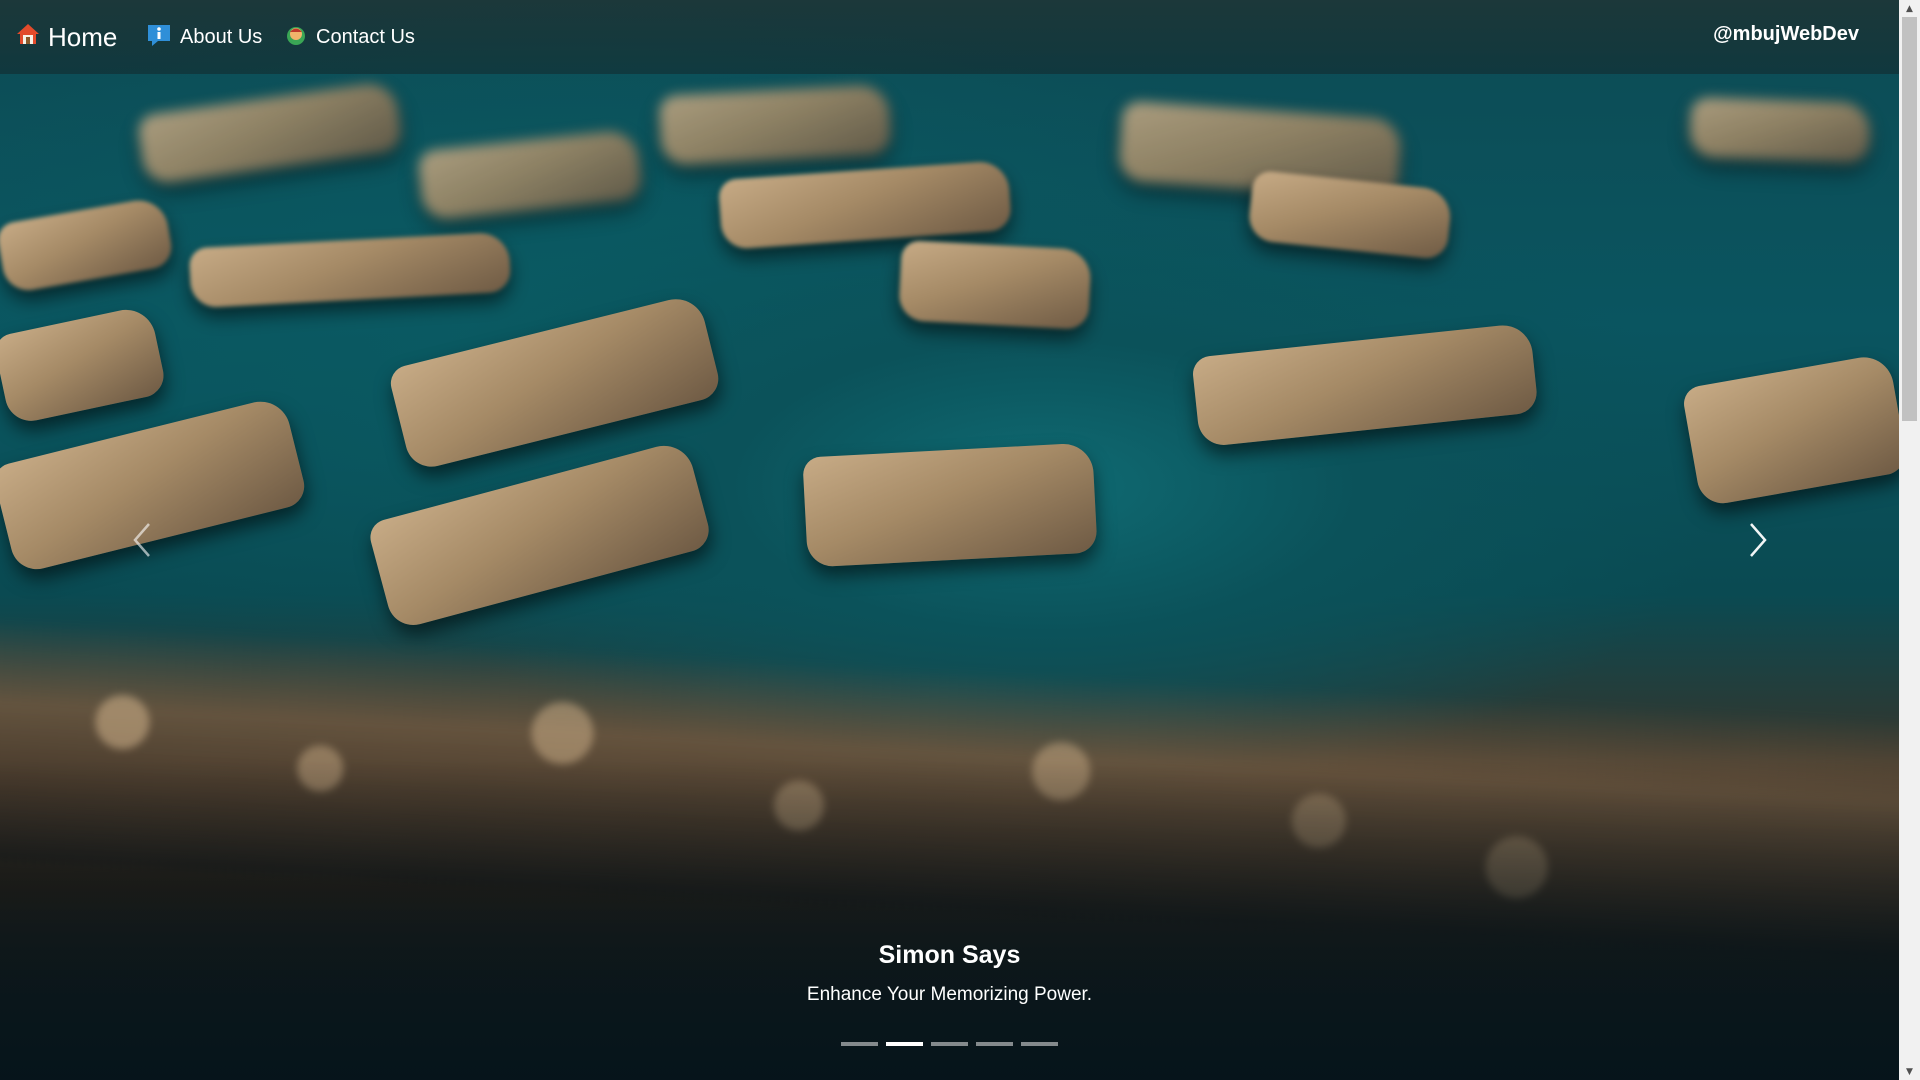  What do you see at coordinates (949, 955) in the screenshot?
I see `caption-title: Simon Says` at bounding box center [949, 955].